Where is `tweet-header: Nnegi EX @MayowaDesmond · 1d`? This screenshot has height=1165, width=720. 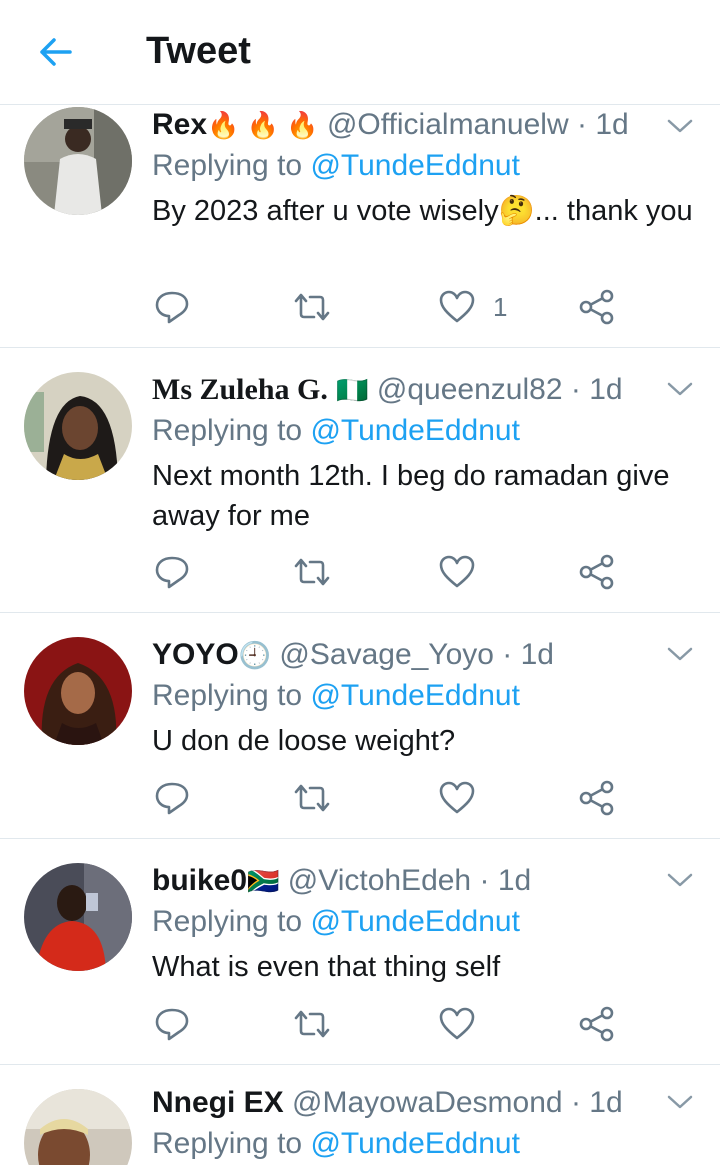
tweet-header: Nnegi EX @MayowaDesmond · 1d is located at coordinates (387, 1103).